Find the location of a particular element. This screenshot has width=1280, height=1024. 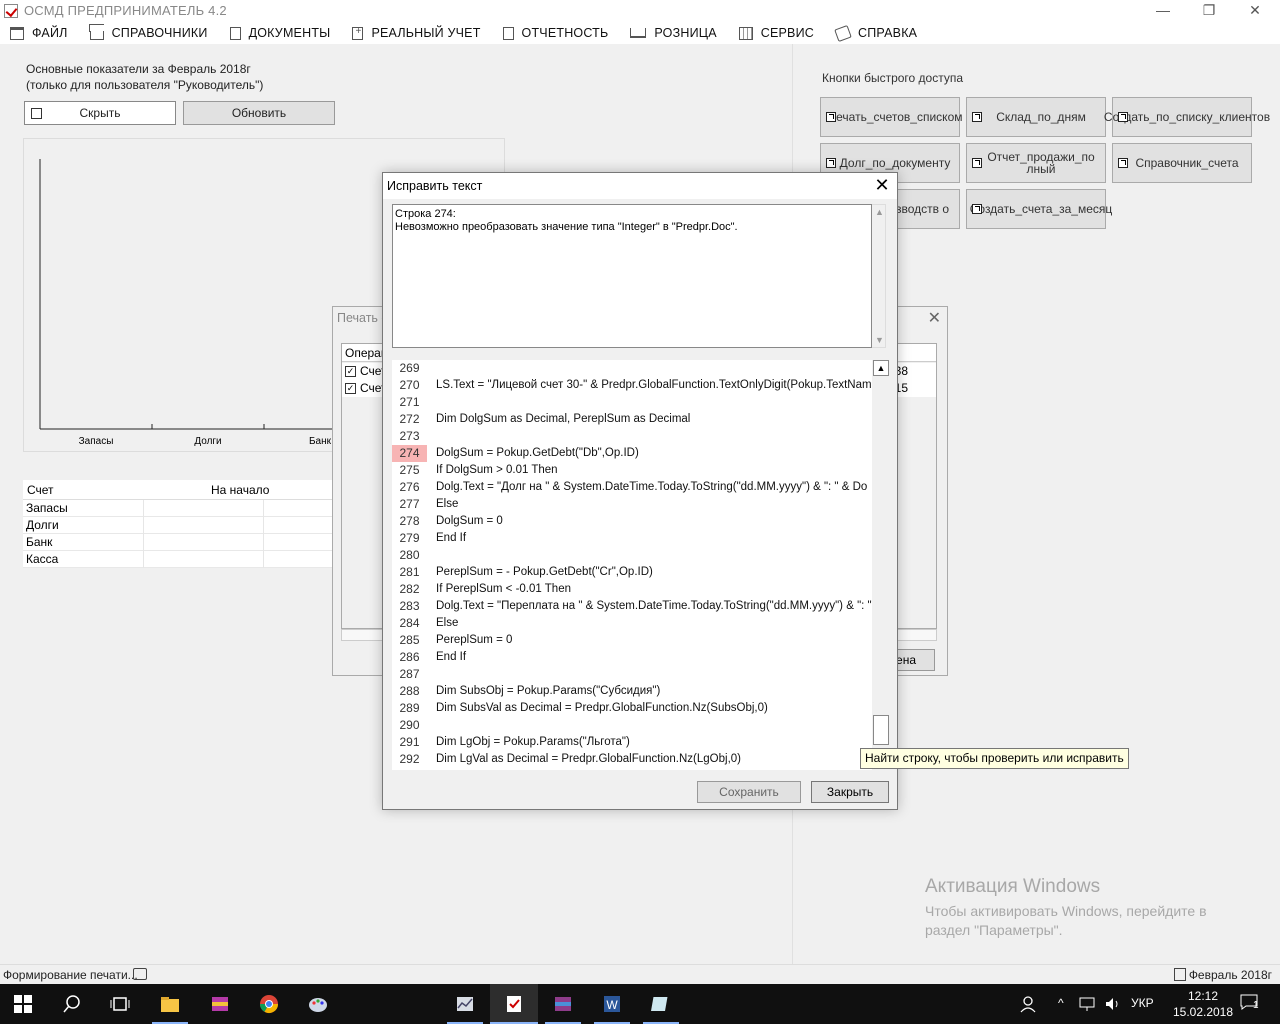

code-line: 273 is located at coordinates (632, 436).